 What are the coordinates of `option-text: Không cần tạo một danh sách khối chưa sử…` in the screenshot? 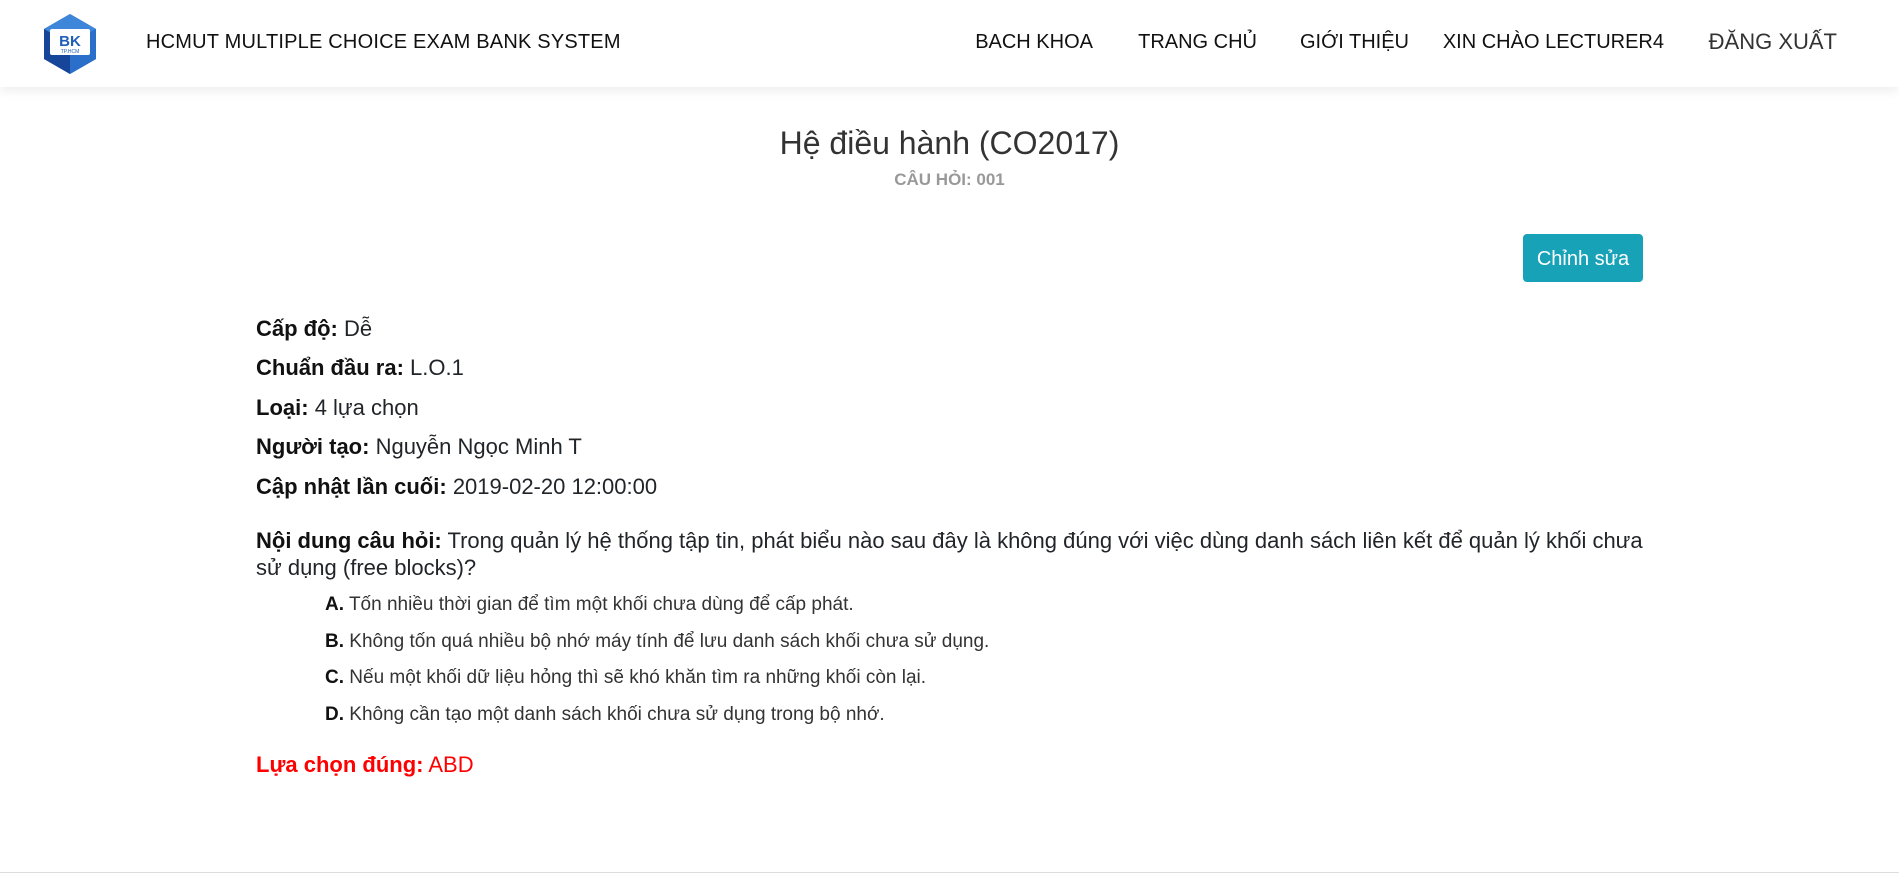 It's located at (617, 714).